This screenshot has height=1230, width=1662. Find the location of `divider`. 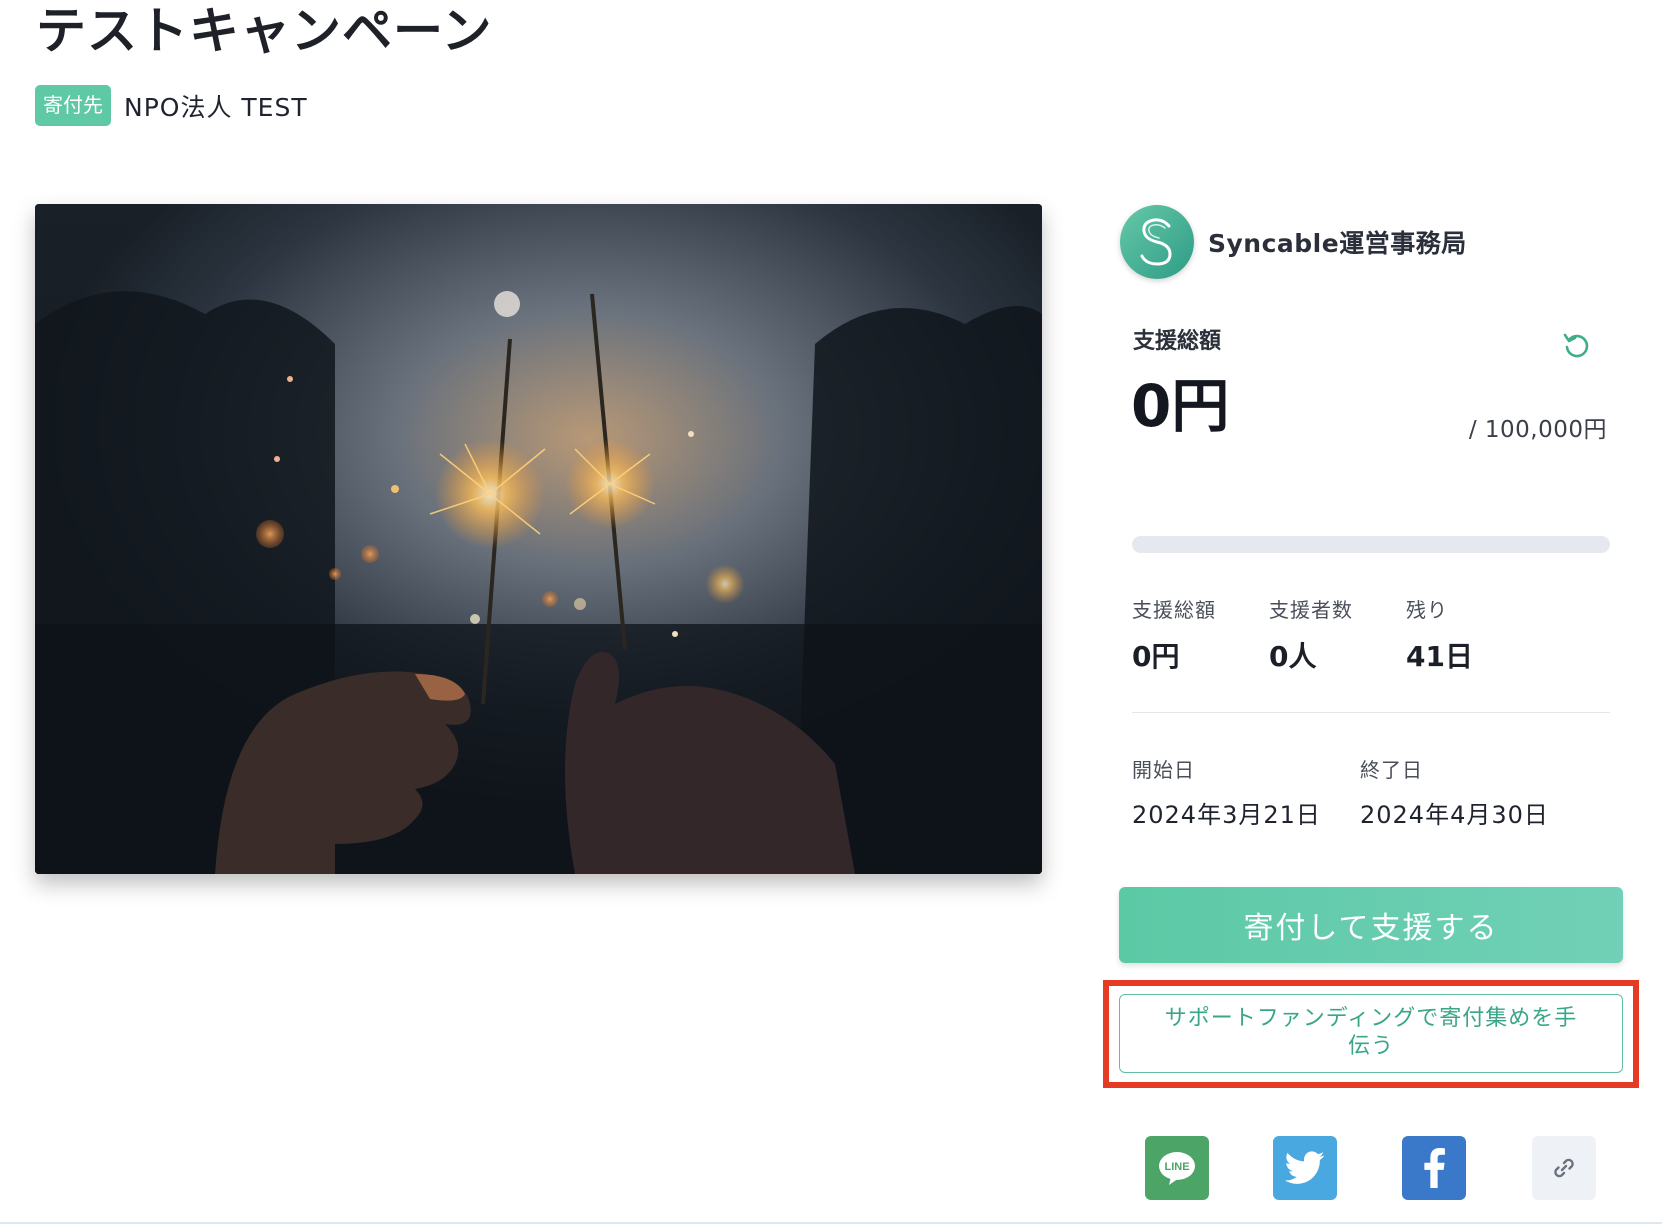

divider is located at coordinates (1371, 712).